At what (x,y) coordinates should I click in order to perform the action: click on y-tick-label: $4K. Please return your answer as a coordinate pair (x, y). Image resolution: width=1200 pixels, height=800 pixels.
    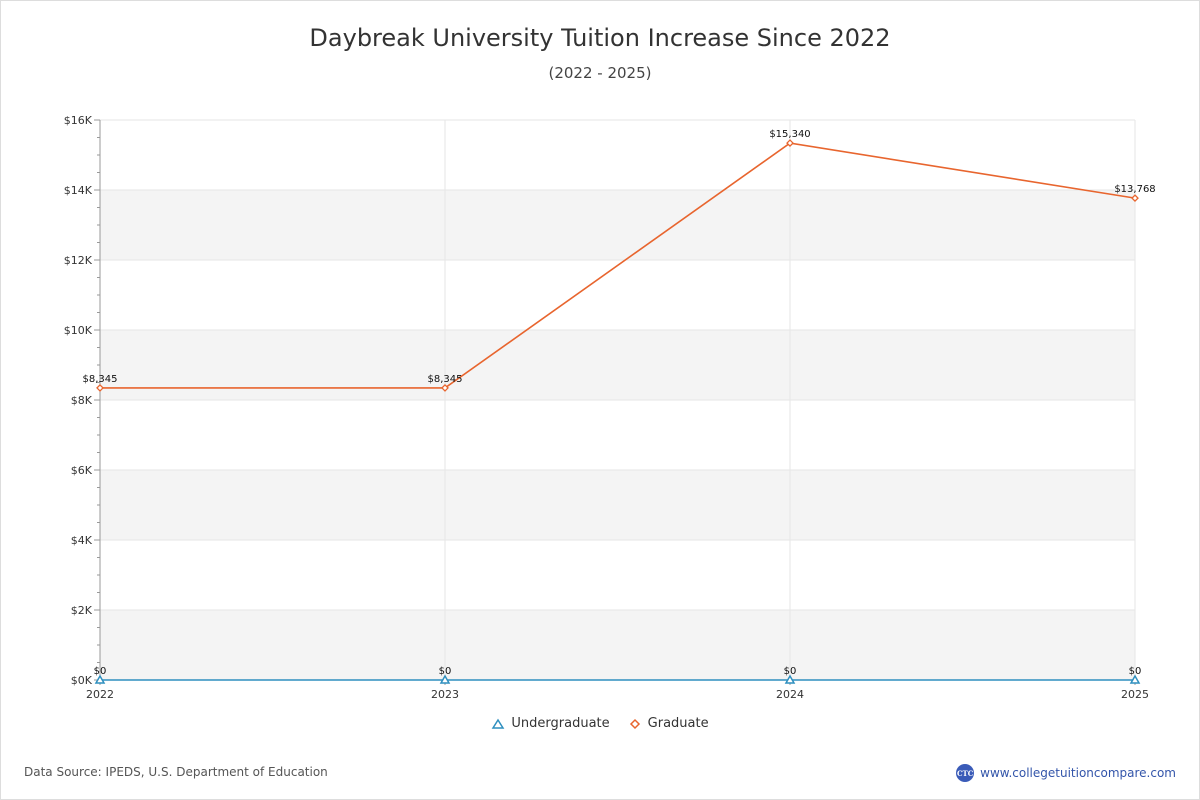
    Looking at the image, I should click on (82, 540).